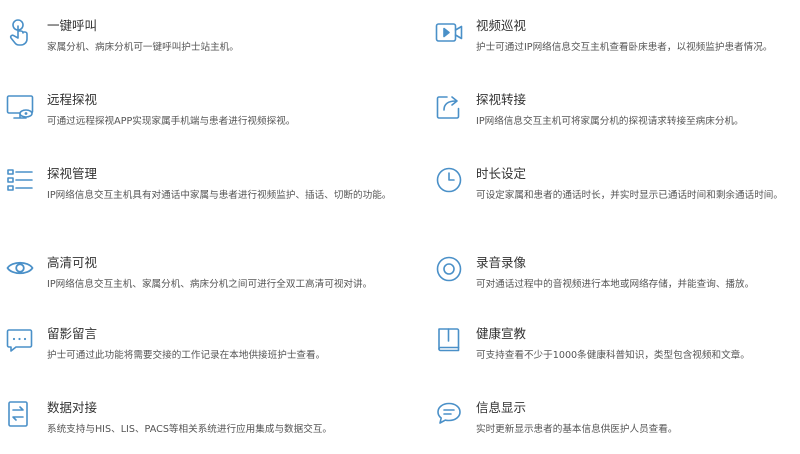 This screenshot has height=454, width=800. Describe the element at coordinates (186, 355) in the screenshot. I see `feature-description: 护士可通过此功能将需要交接的工作记录在本地供接班护士查看。` at that location.